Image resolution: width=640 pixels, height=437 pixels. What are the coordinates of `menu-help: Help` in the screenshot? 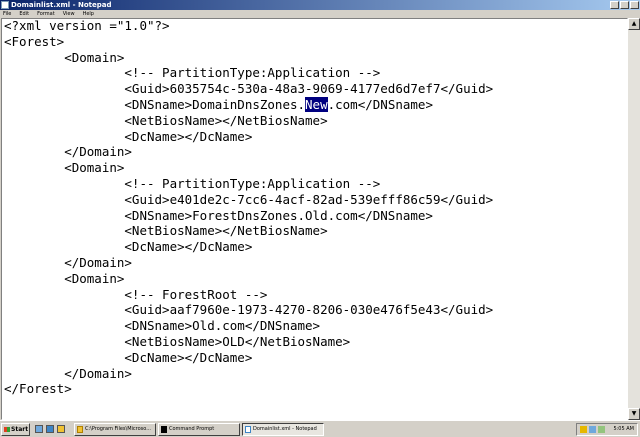 It's located at (89, 14).